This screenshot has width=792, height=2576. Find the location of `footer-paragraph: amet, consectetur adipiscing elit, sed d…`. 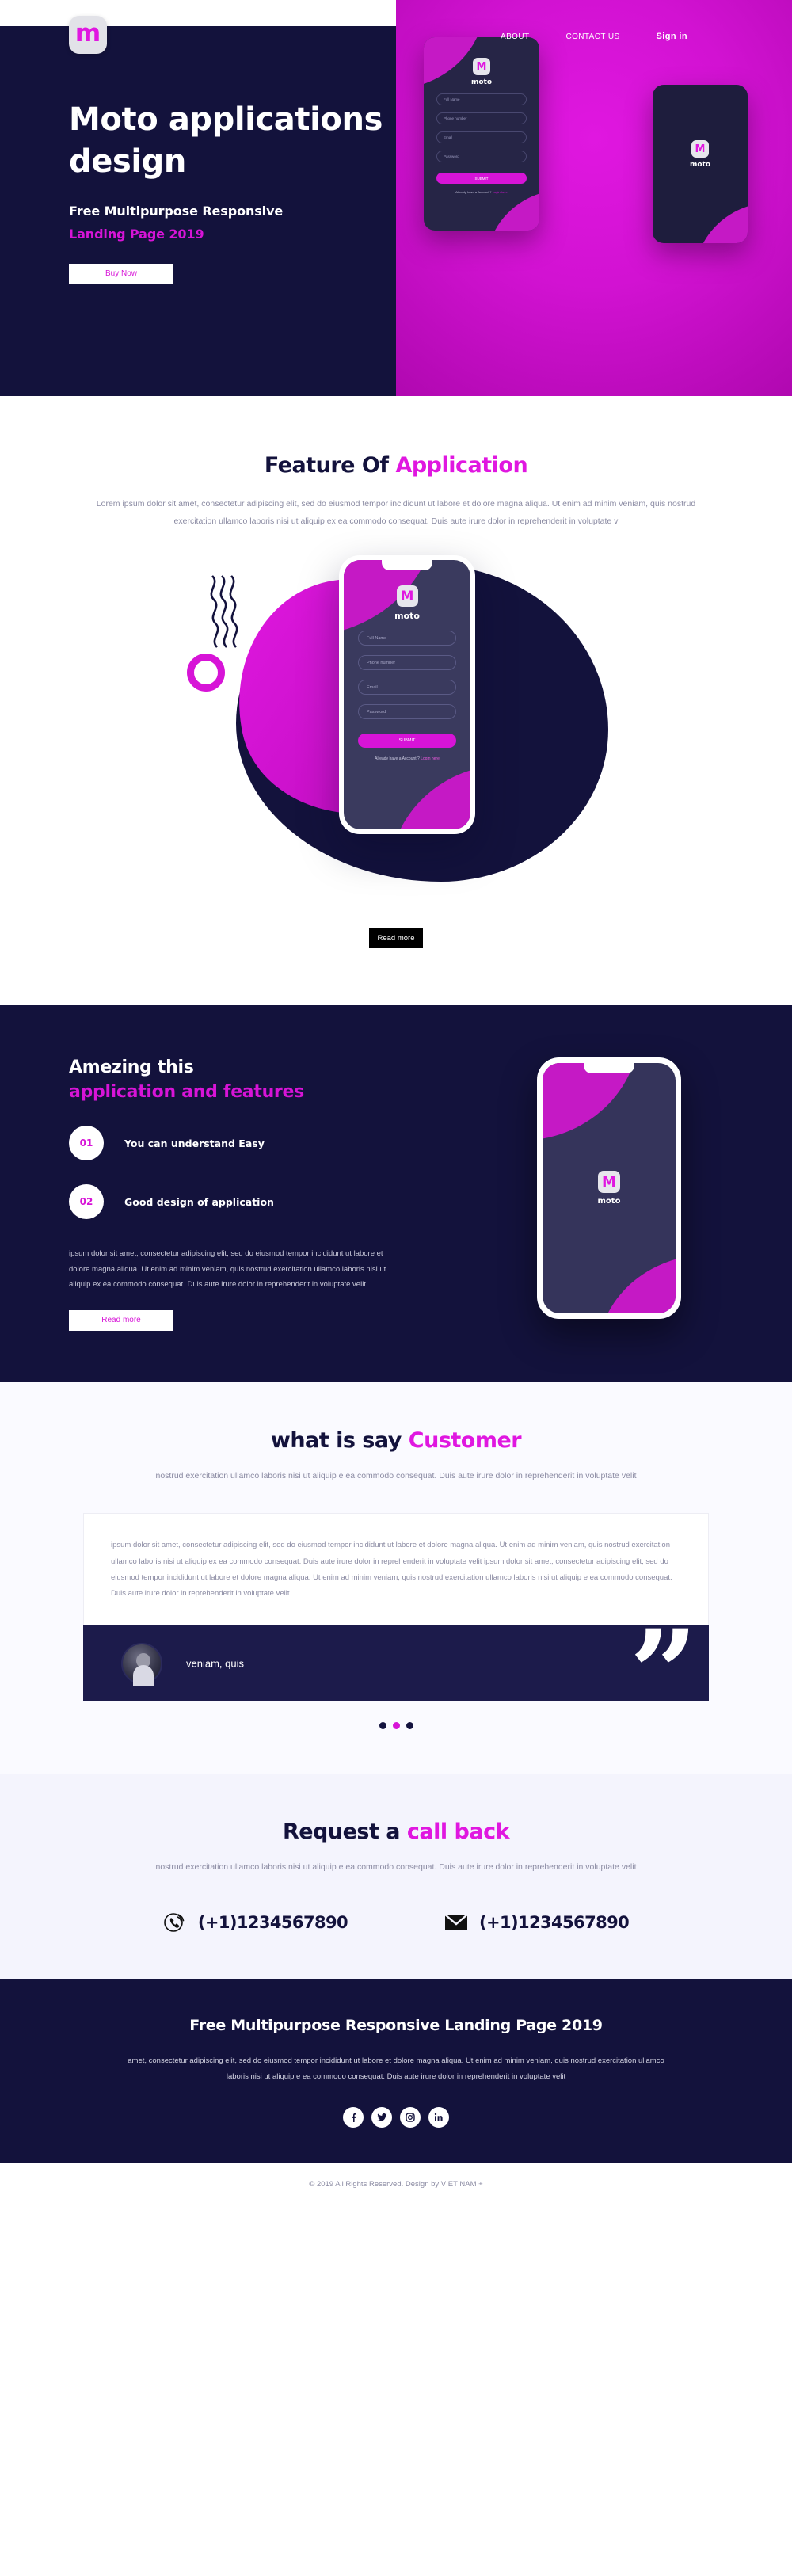

footer-paragraph: amet, consectetur adipiscing elit, sed d… is located at coordinates (396, 2068).